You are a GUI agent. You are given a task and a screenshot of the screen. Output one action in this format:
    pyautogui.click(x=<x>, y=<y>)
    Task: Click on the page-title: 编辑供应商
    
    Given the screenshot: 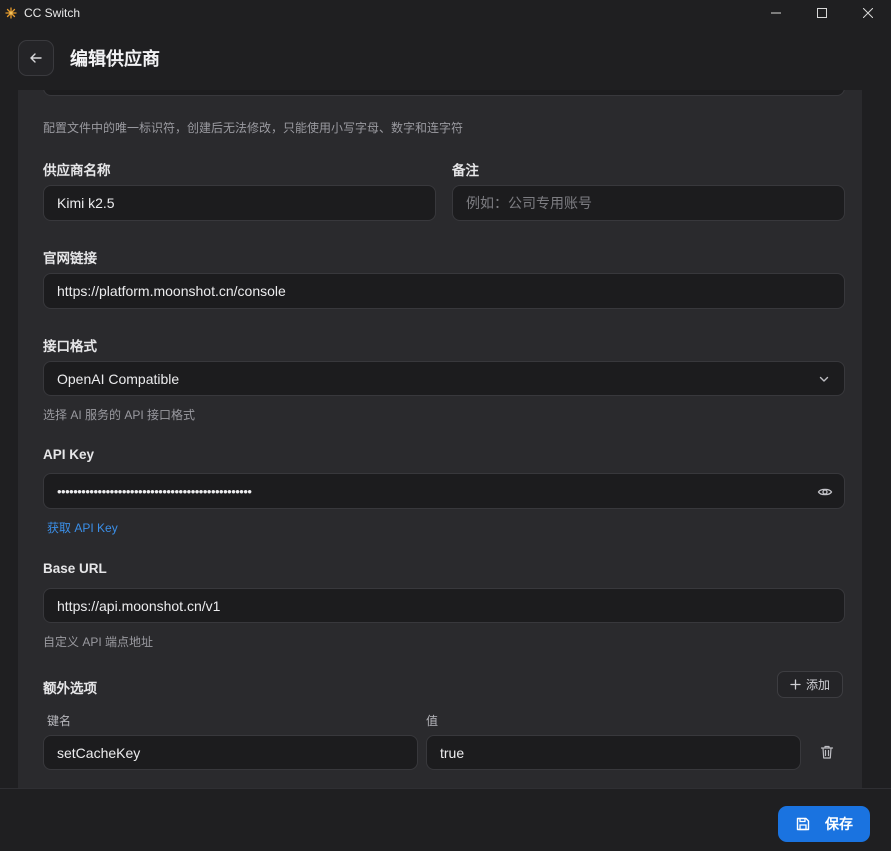 What is the action you would take?
    pyautogui.click(x=115, y=59)
    